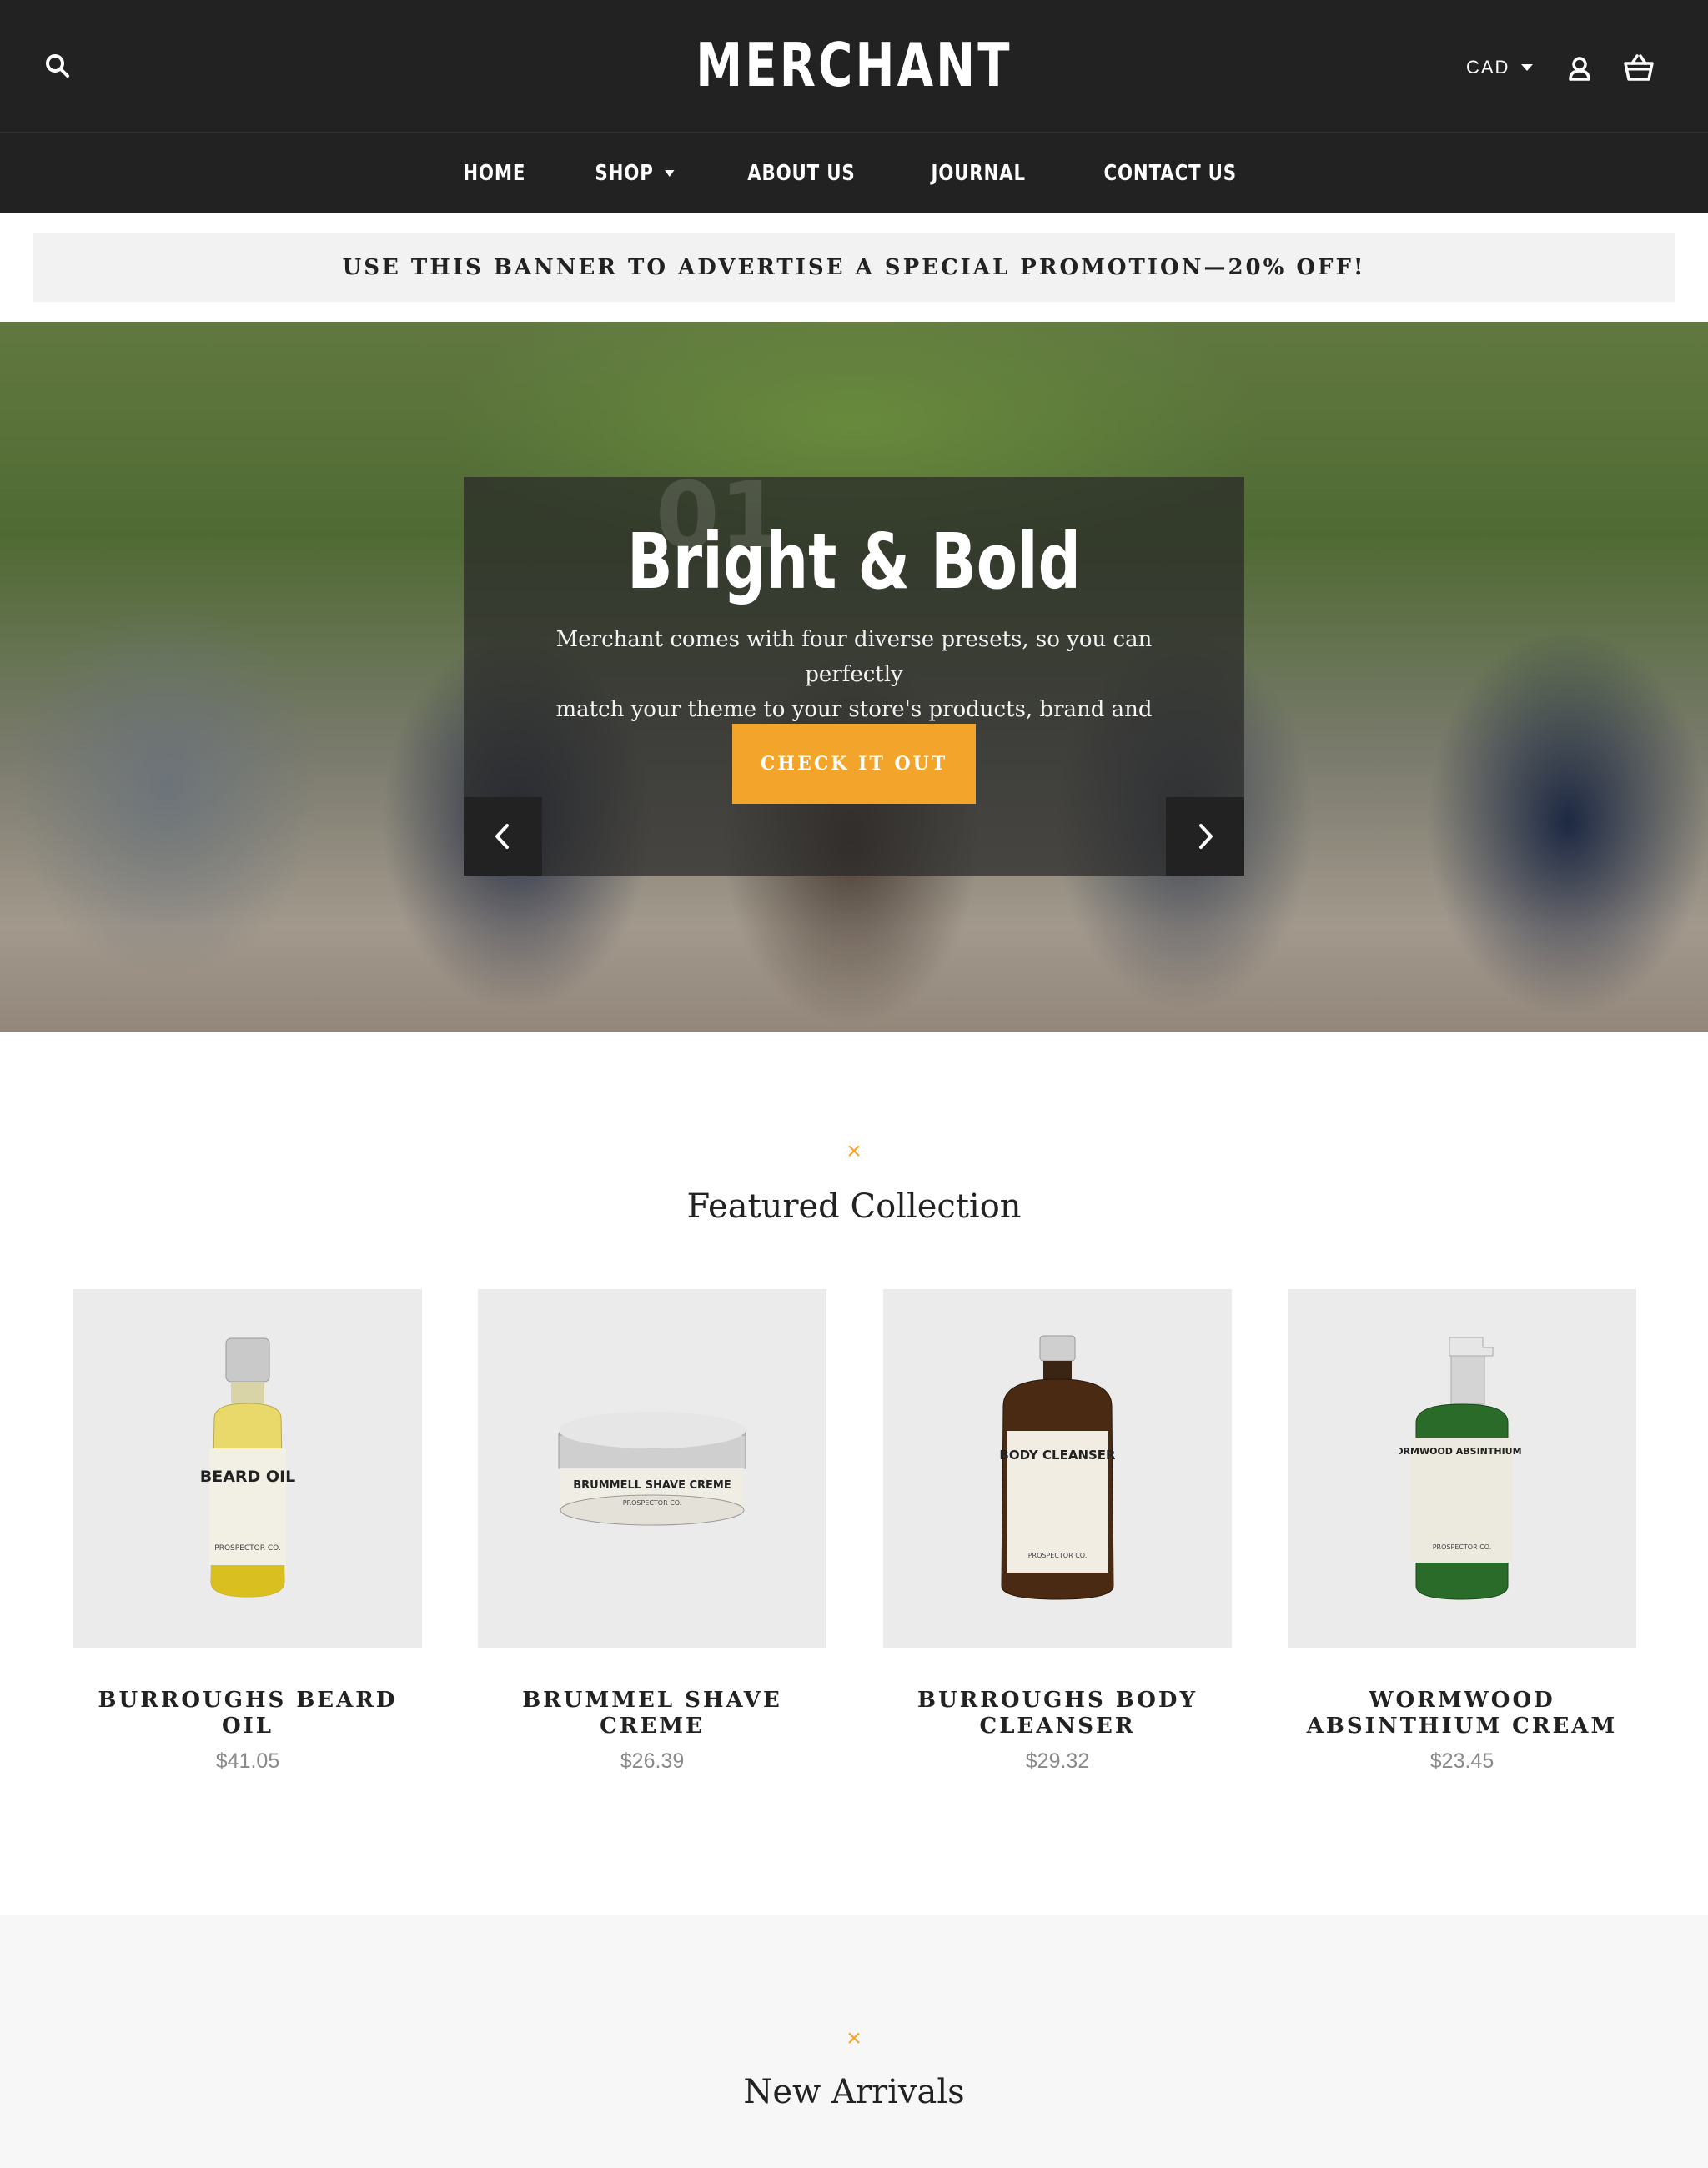 The image size is (1708, 2168). Describe the element at coordinates (247, 1761) in the screenshot. I see `product-price: $41.05` at that location.